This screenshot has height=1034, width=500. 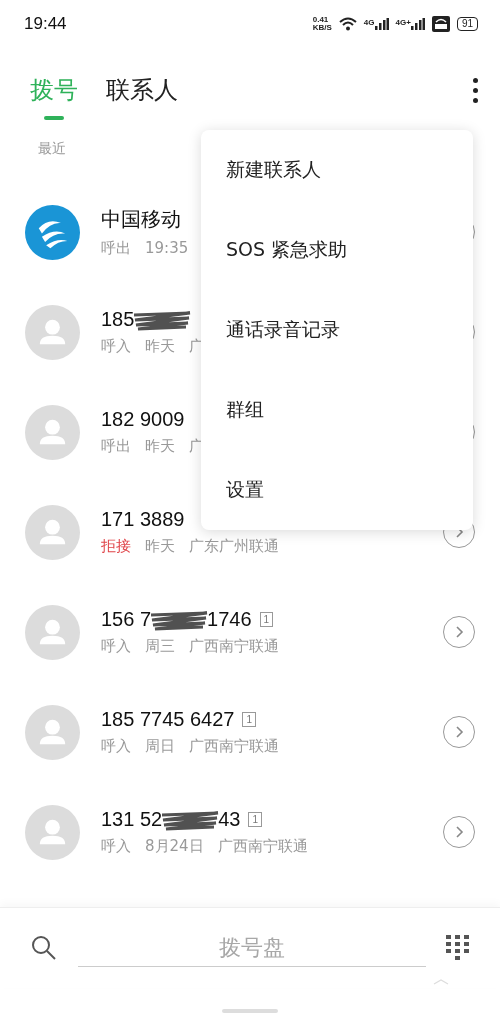 What do you see at coordinates (337, 250) in the screenshot?
I see `menu-item: SOS 紧急求助` at bounding box center [337, 250].